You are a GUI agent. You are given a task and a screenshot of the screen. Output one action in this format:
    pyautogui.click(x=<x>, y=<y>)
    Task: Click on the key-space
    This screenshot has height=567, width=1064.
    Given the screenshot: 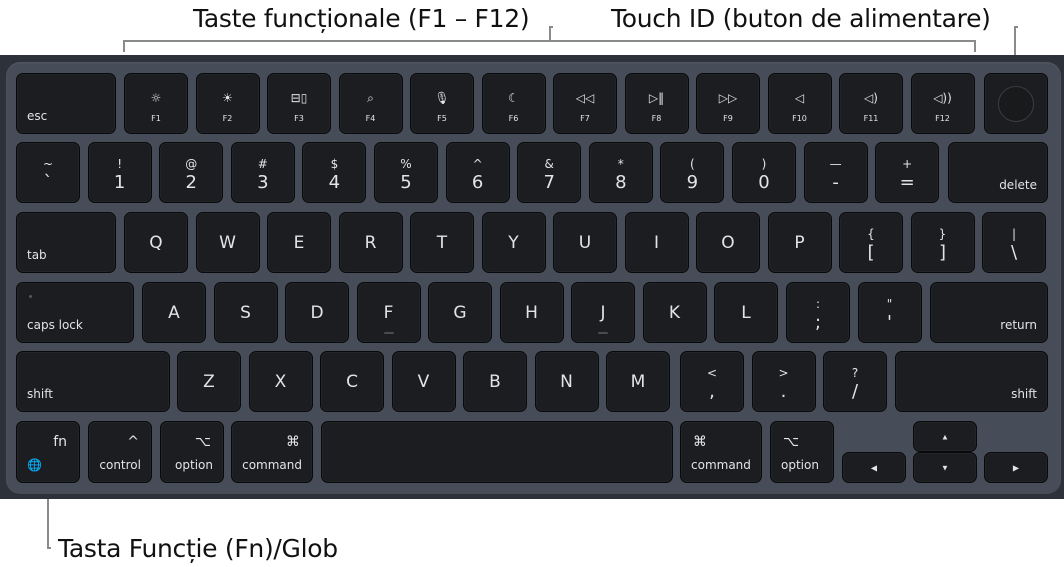 What is the action you would take?
    pyautogui.click(x=497, y=452)
    